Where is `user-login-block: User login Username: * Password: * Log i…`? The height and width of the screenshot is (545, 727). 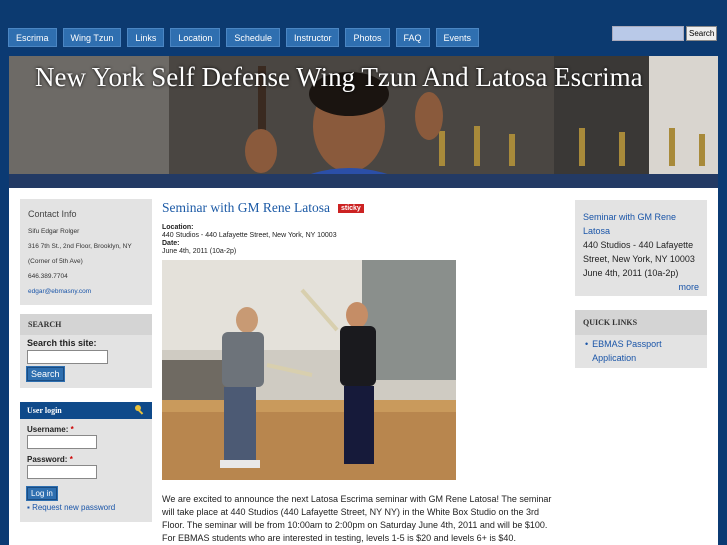 user-login-block: User login Username: * Password: * Log i… is located at coordinates (86, 462).